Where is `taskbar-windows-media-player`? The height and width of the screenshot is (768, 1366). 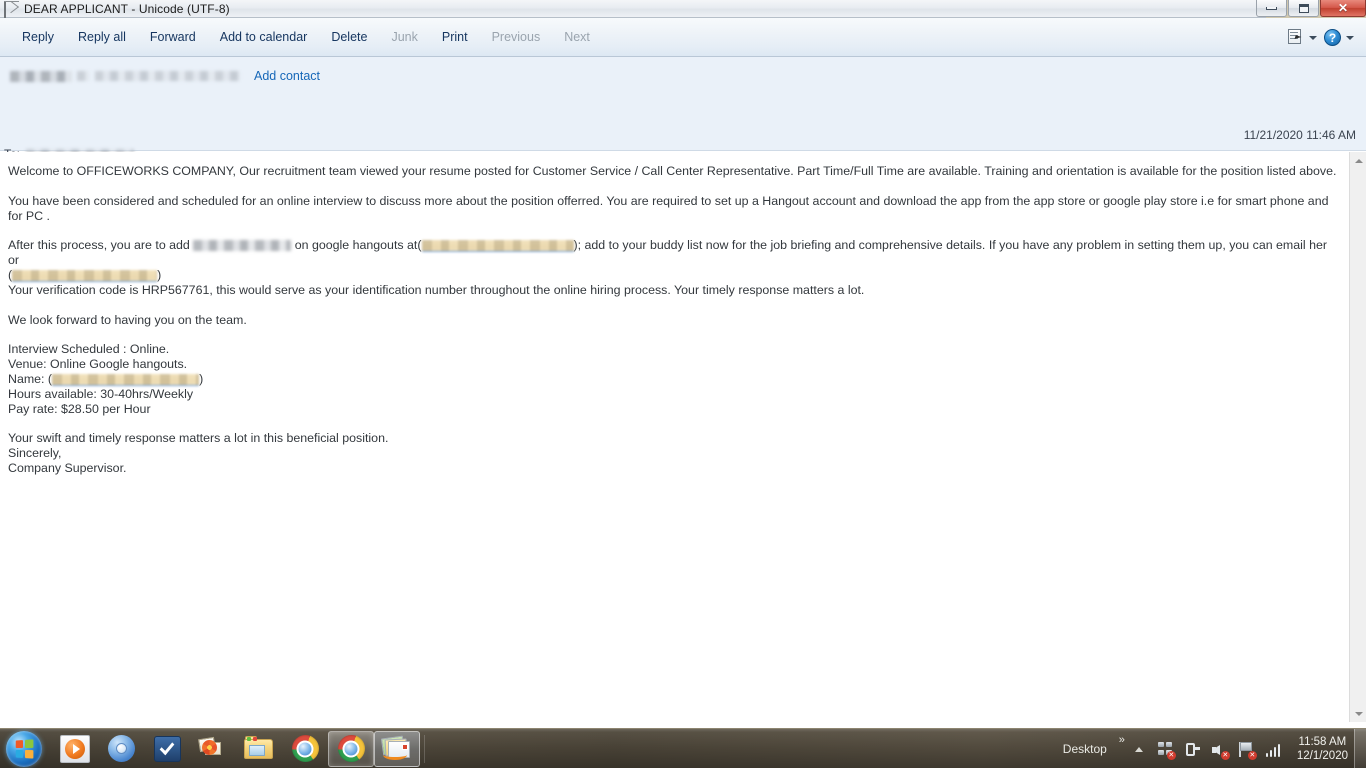 taskbar-windows-media-player is located at coordinates (75, 749).